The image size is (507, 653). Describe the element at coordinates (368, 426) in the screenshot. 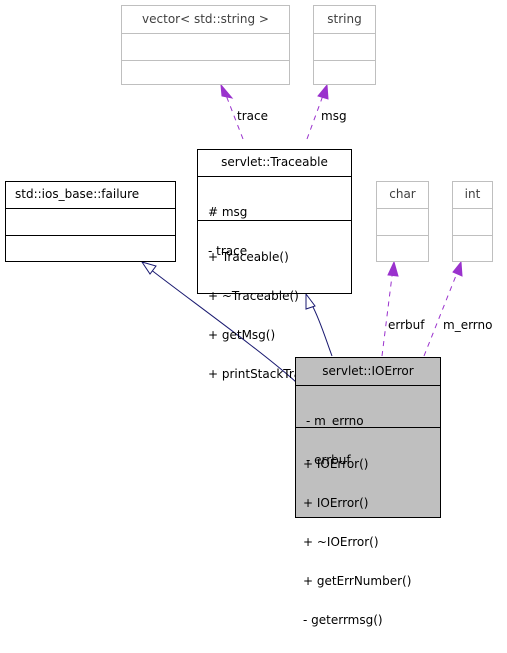

I see `attributes-section: - m_errno - errbuf` at that location.